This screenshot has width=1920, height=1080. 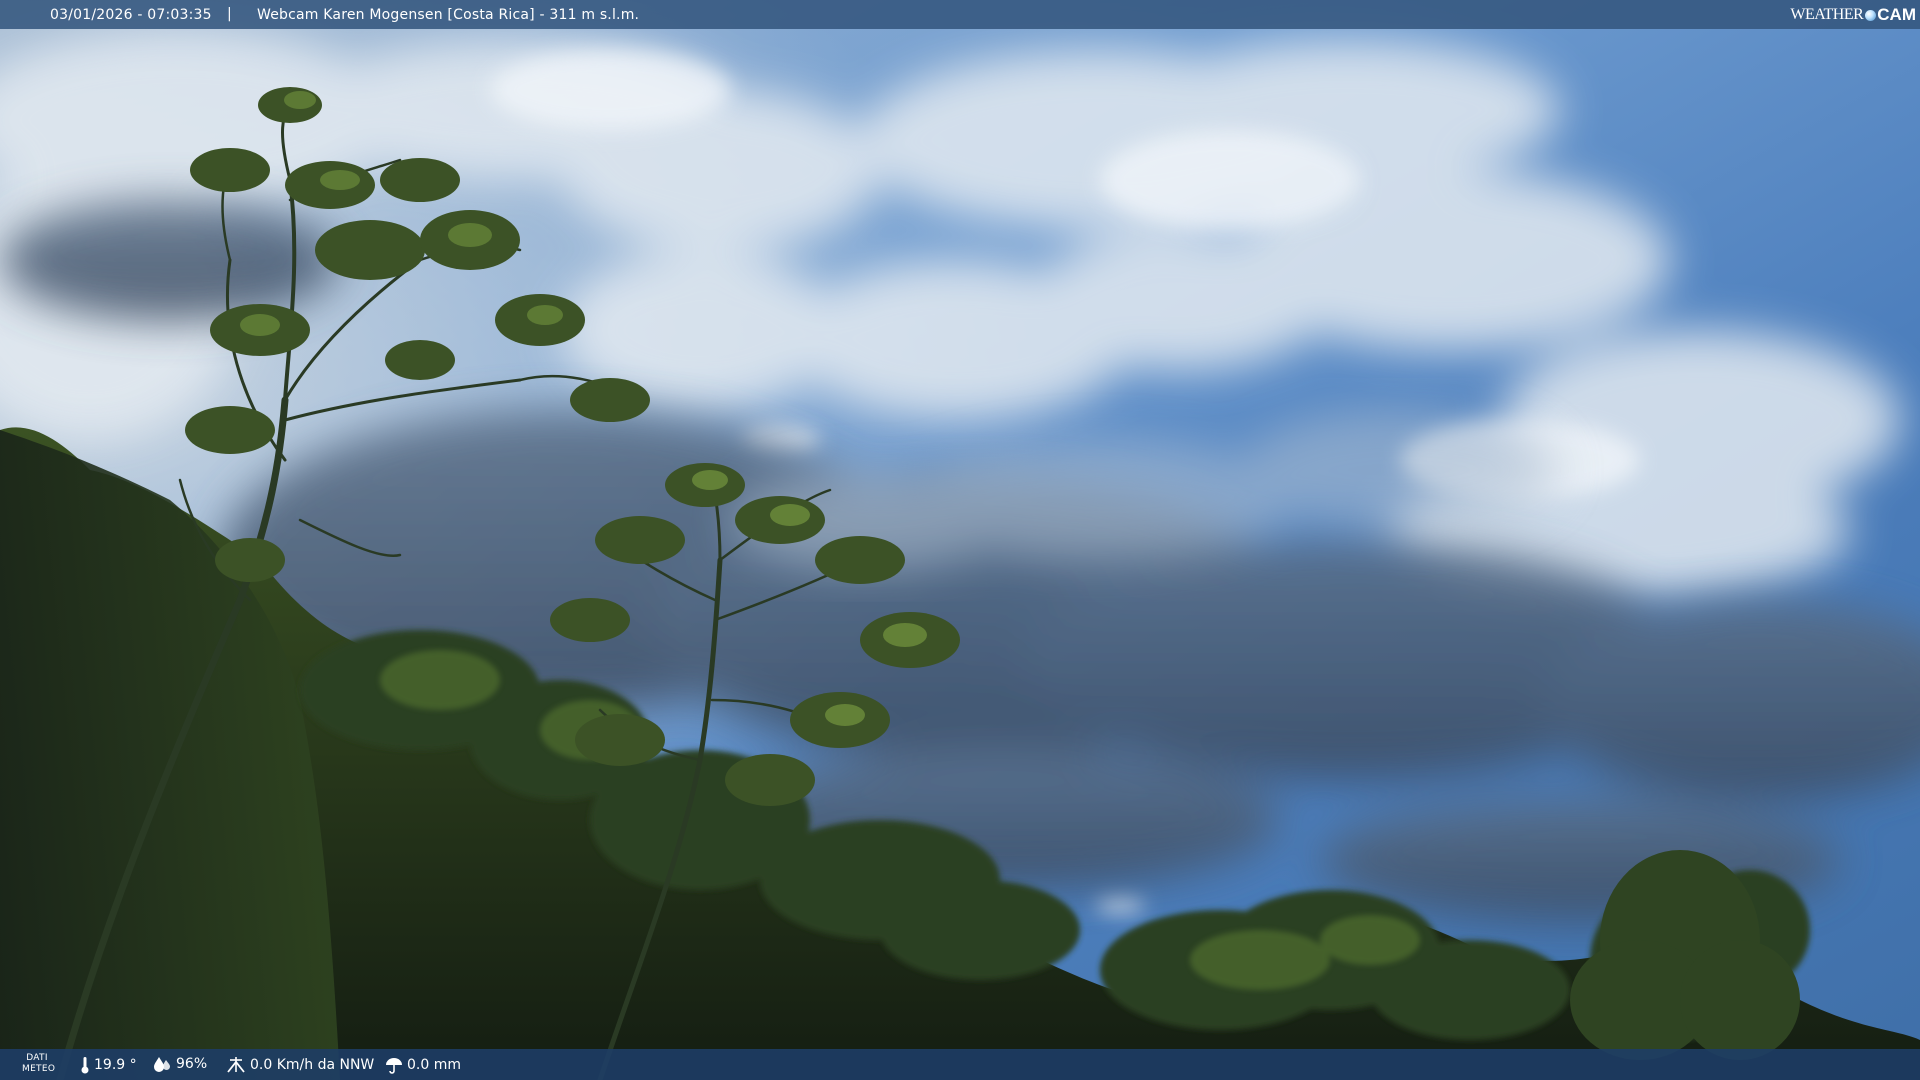 What do you see at coordinates (131, 15) in the screenshot?
I see `timestamp: 03/01/2026 - 07:03:35` at bounding box center [131, 15].